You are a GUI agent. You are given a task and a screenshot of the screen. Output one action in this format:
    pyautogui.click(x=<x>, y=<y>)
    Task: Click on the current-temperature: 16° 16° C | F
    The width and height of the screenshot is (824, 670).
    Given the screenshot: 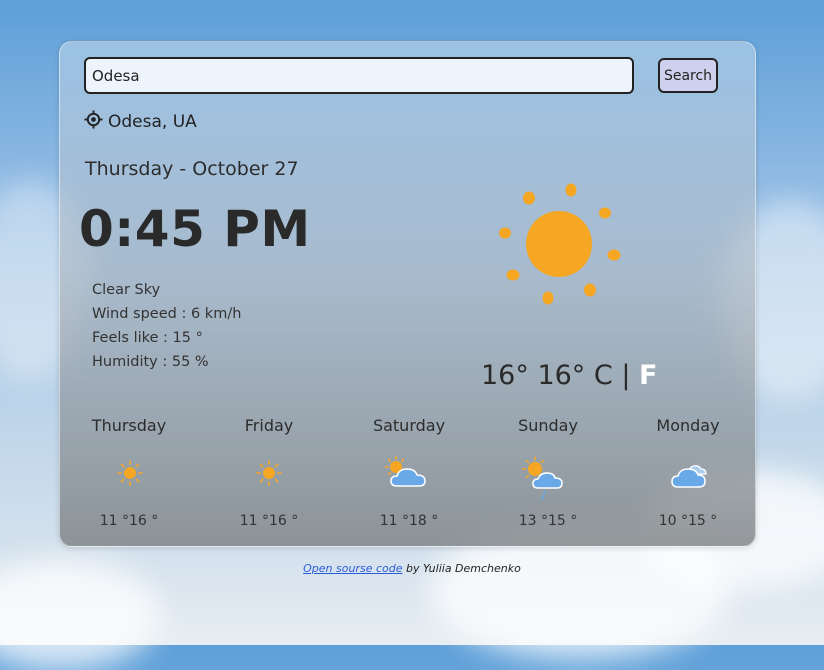 What is the action you would take?
    pyautogui.click(x=569, y=375)
    